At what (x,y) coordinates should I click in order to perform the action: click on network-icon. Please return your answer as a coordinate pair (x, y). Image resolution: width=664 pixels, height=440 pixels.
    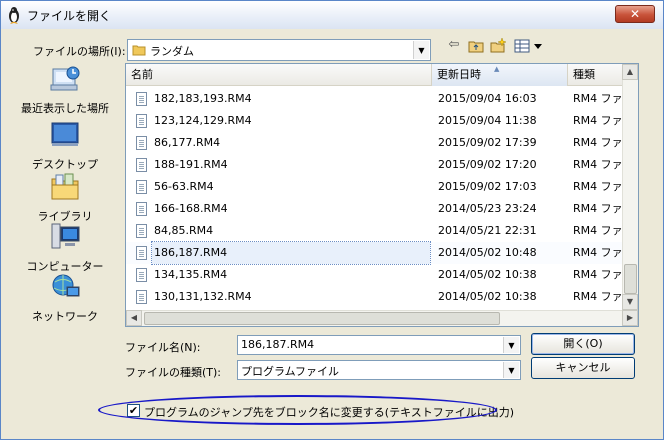
    Looking at the image, I should click on (66, 285).